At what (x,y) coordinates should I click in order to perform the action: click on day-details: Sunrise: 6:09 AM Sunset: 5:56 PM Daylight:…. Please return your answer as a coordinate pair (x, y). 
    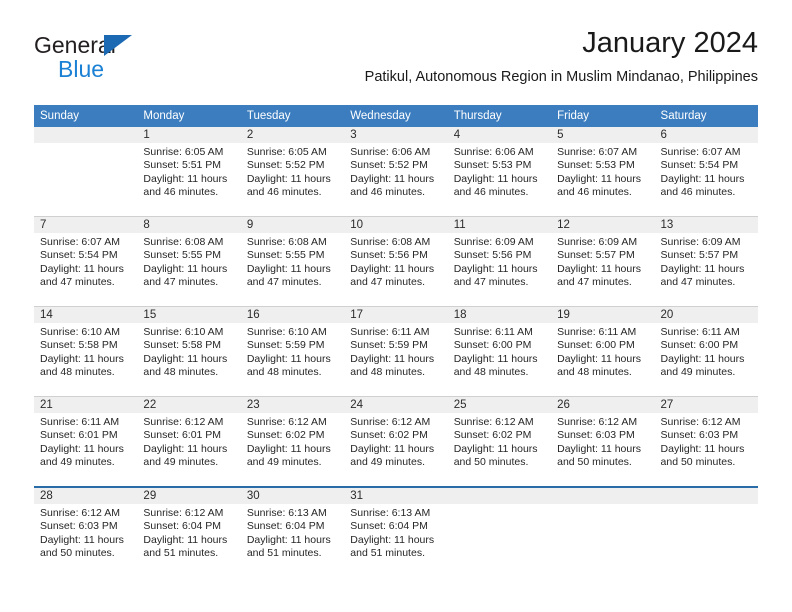
    Looking at the image, I should click on (499, 261).